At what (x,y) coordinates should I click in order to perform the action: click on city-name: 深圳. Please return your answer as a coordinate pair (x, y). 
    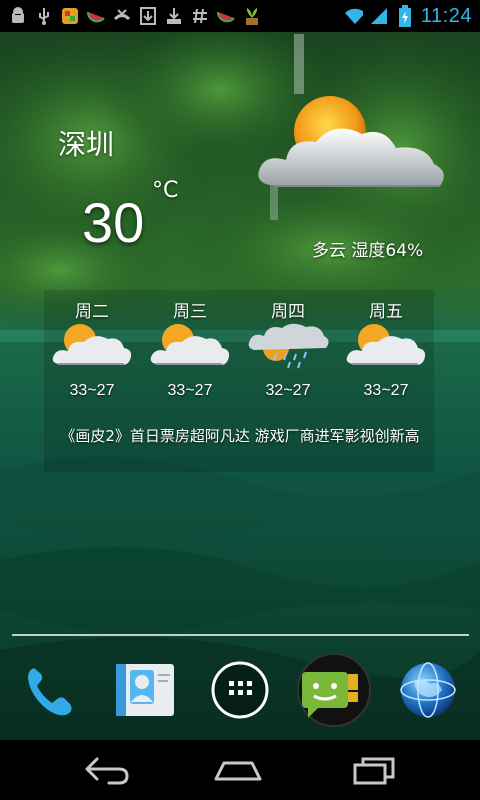
    Looking at the image, I should click on (86, 144).